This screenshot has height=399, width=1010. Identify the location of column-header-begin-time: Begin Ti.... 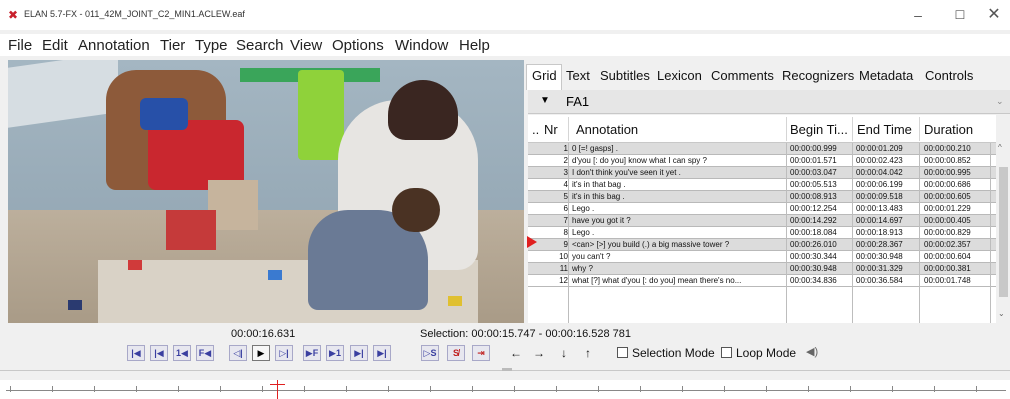
(819, 129).